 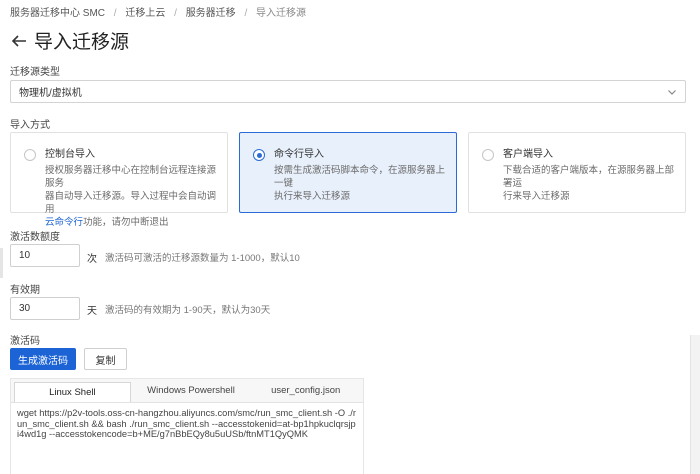 I want to click on option-desc: 下载合适的客户端版本，在源服务器上部署运 行来导入迁移源, so click(x=589, y=183).